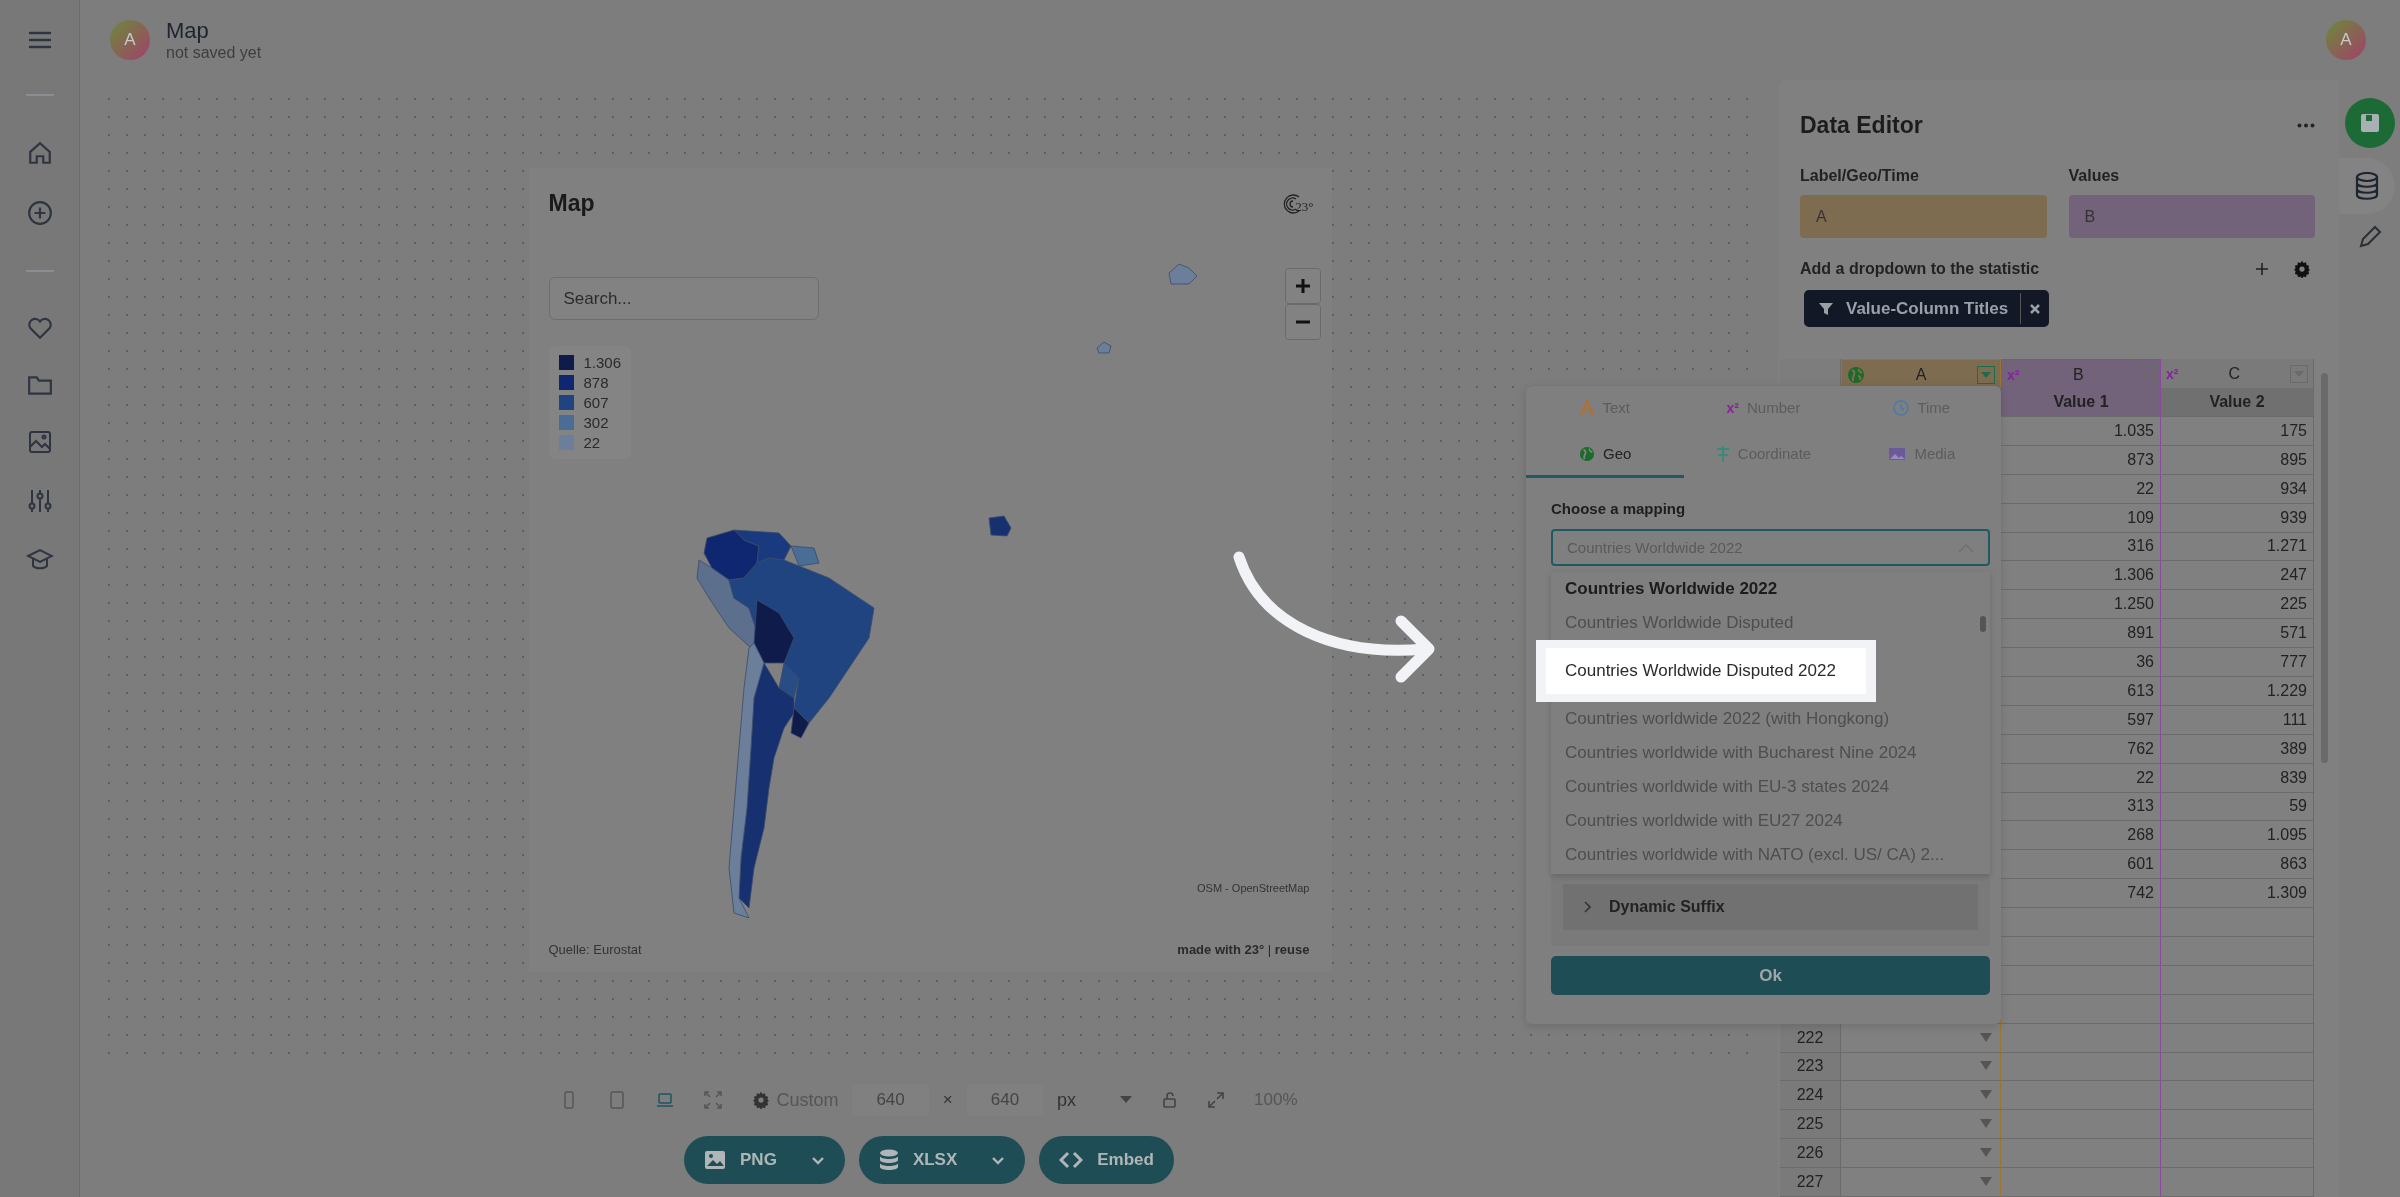 The image size is (2400, 1197). Describe the element at coordinates (888, 1160) in the screenshot. I see `database-icon` at that location.